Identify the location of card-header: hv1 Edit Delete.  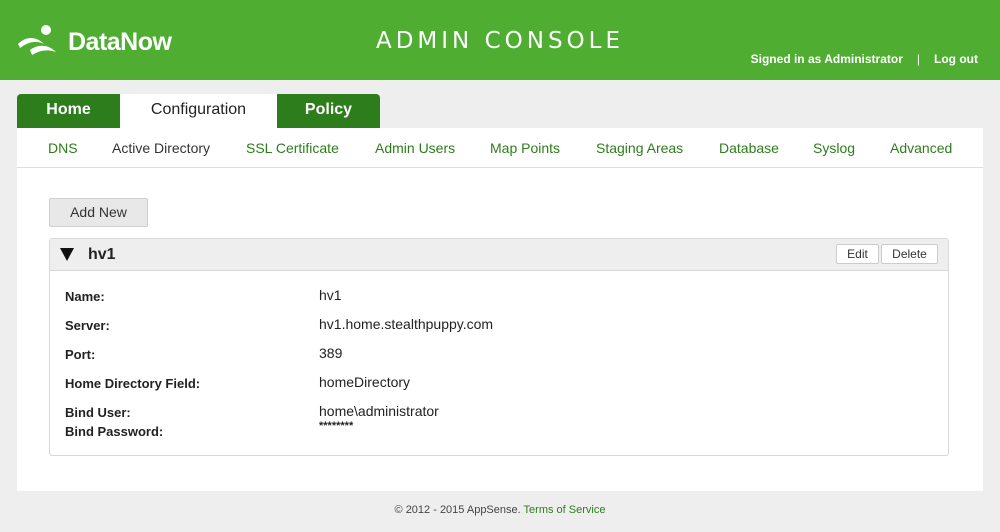
(499, 255).